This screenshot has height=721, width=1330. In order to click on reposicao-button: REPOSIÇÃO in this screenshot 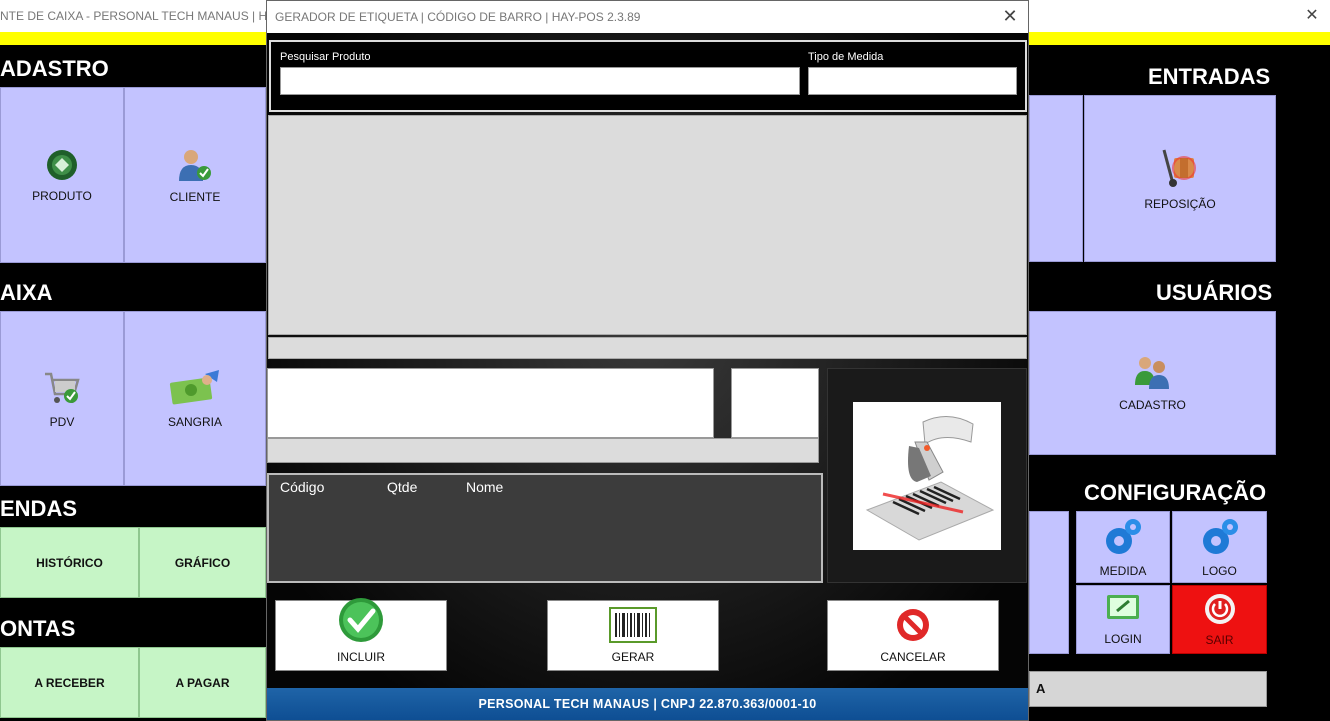, I will do `click(1180, 178)`.